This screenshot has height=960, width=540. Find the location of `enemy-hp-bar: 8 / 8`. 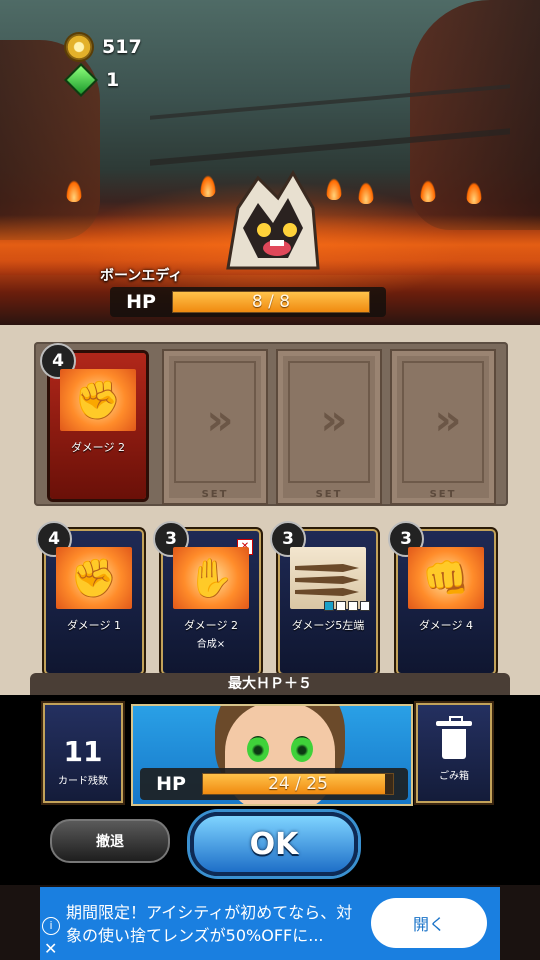

enemy-hp-bar: 8 / 8 is located at coordinates (271, 302).